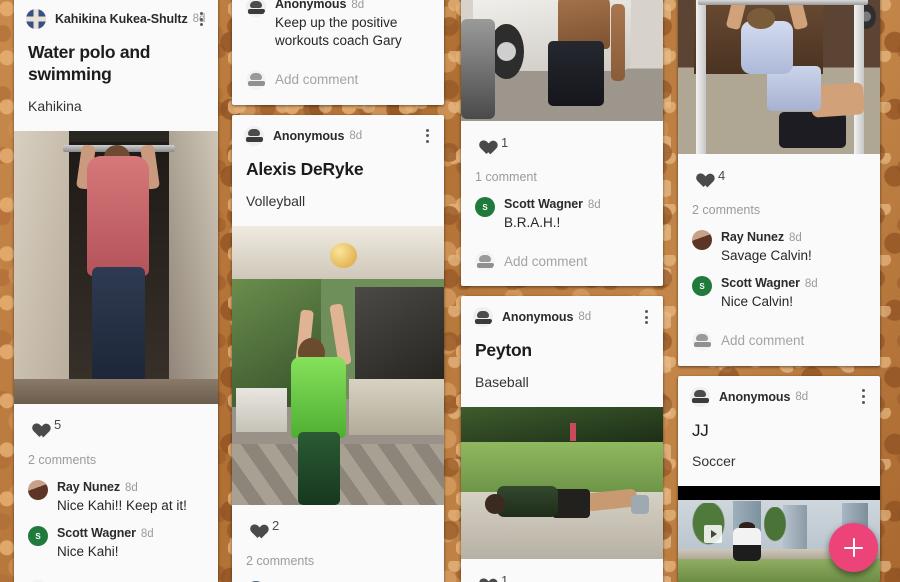 The height and width of the screenshot is (582, 900). I want to click on add-post-fab-button, so click(853, 547).